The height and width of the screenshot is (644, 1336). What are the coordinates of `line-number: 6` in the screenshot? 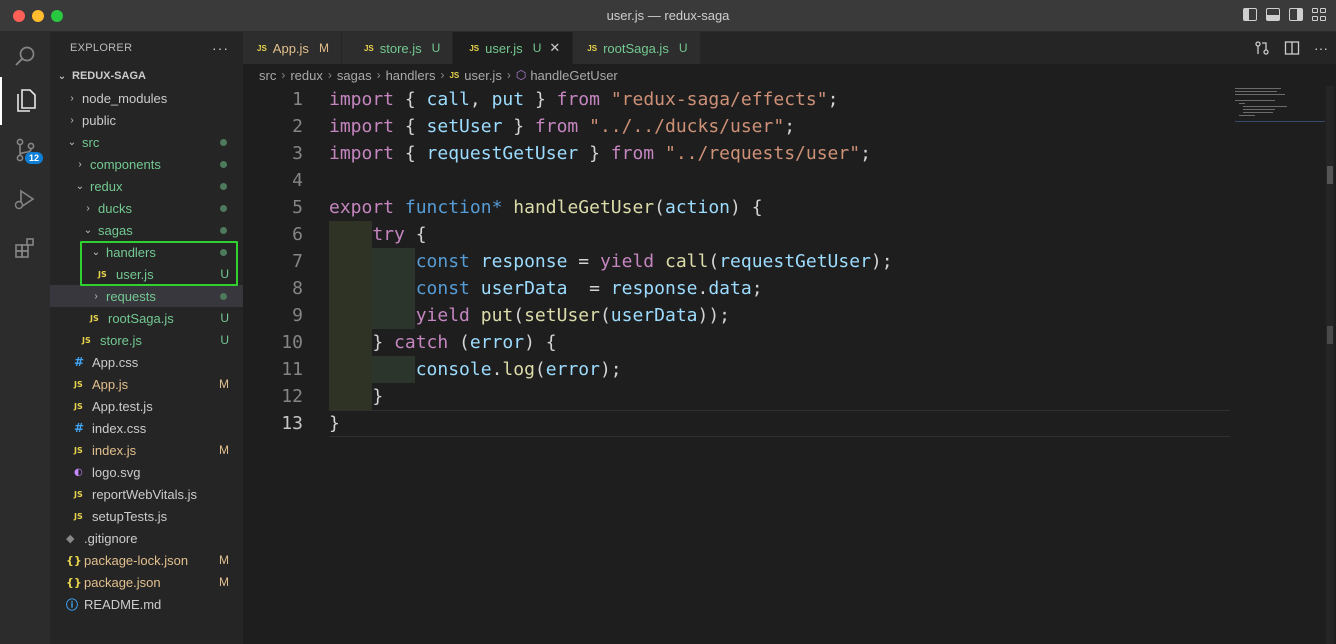 It's located at (297, 234).